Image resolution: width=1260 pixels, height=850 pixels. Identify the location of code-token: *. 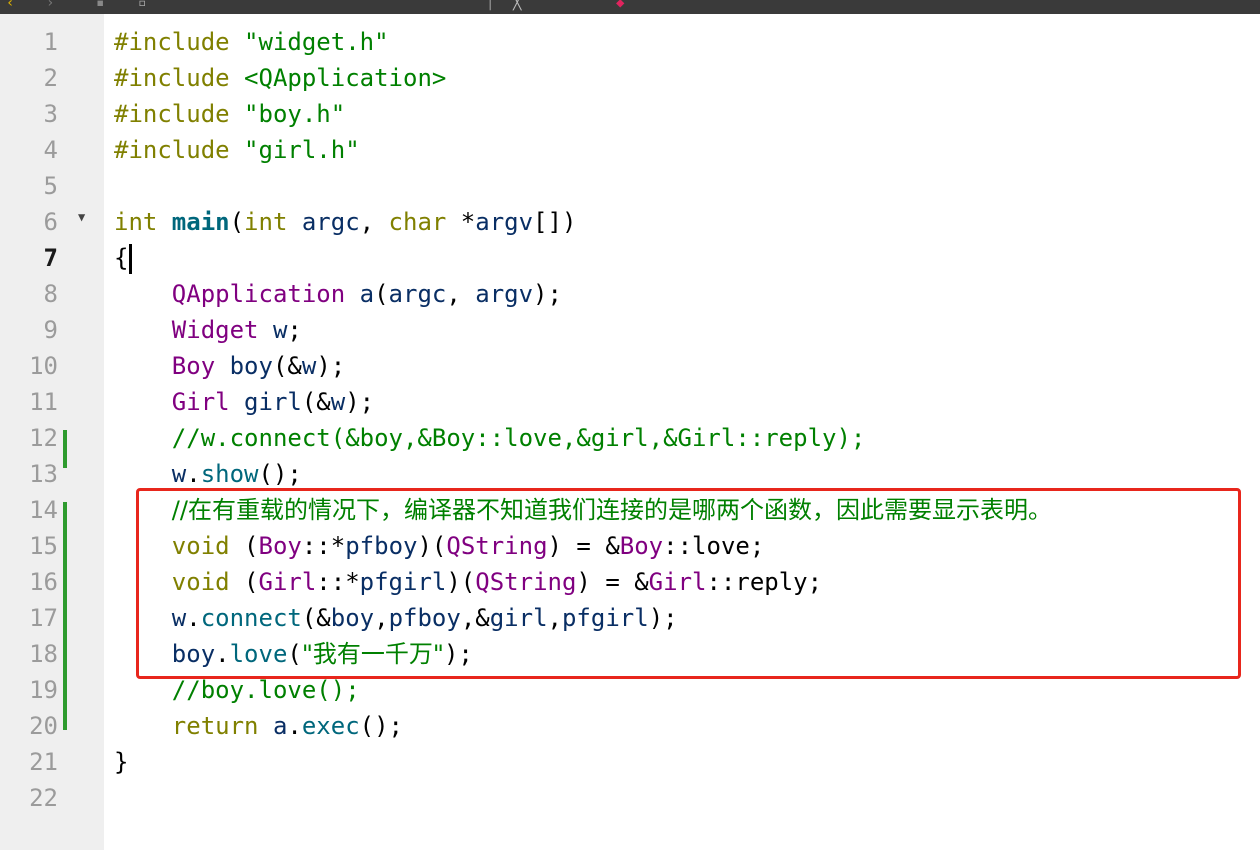
(468, 222).